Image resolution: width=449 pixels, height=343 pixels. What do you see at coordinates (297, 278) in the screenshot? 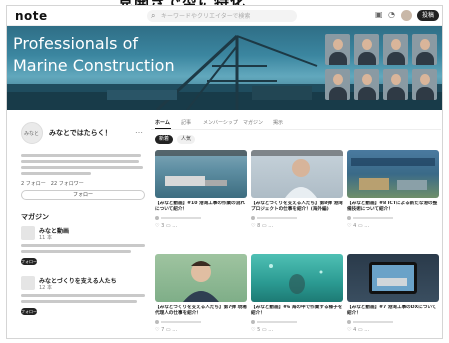
I see `article-thumbnail-underwater` at bounding box center [297, 278].